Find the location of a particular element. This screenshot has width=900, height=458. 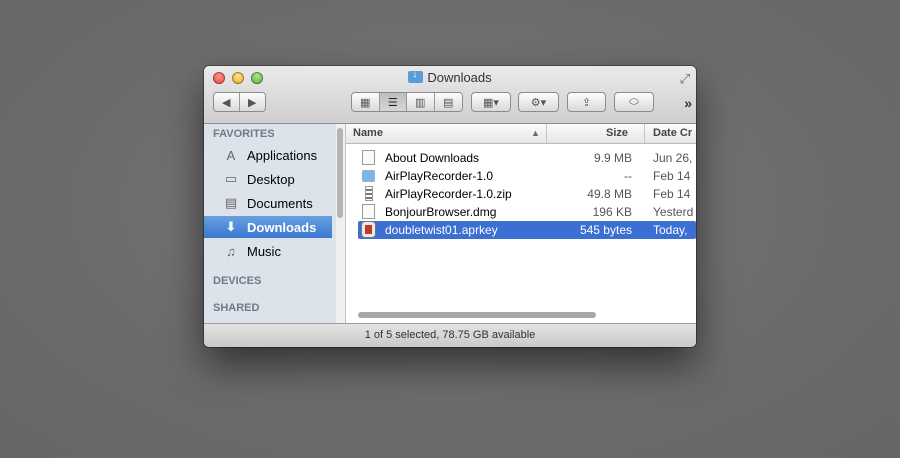

list-item: About Downloads 9.9 MB Jun 26, is located at coordinates (527, 158).